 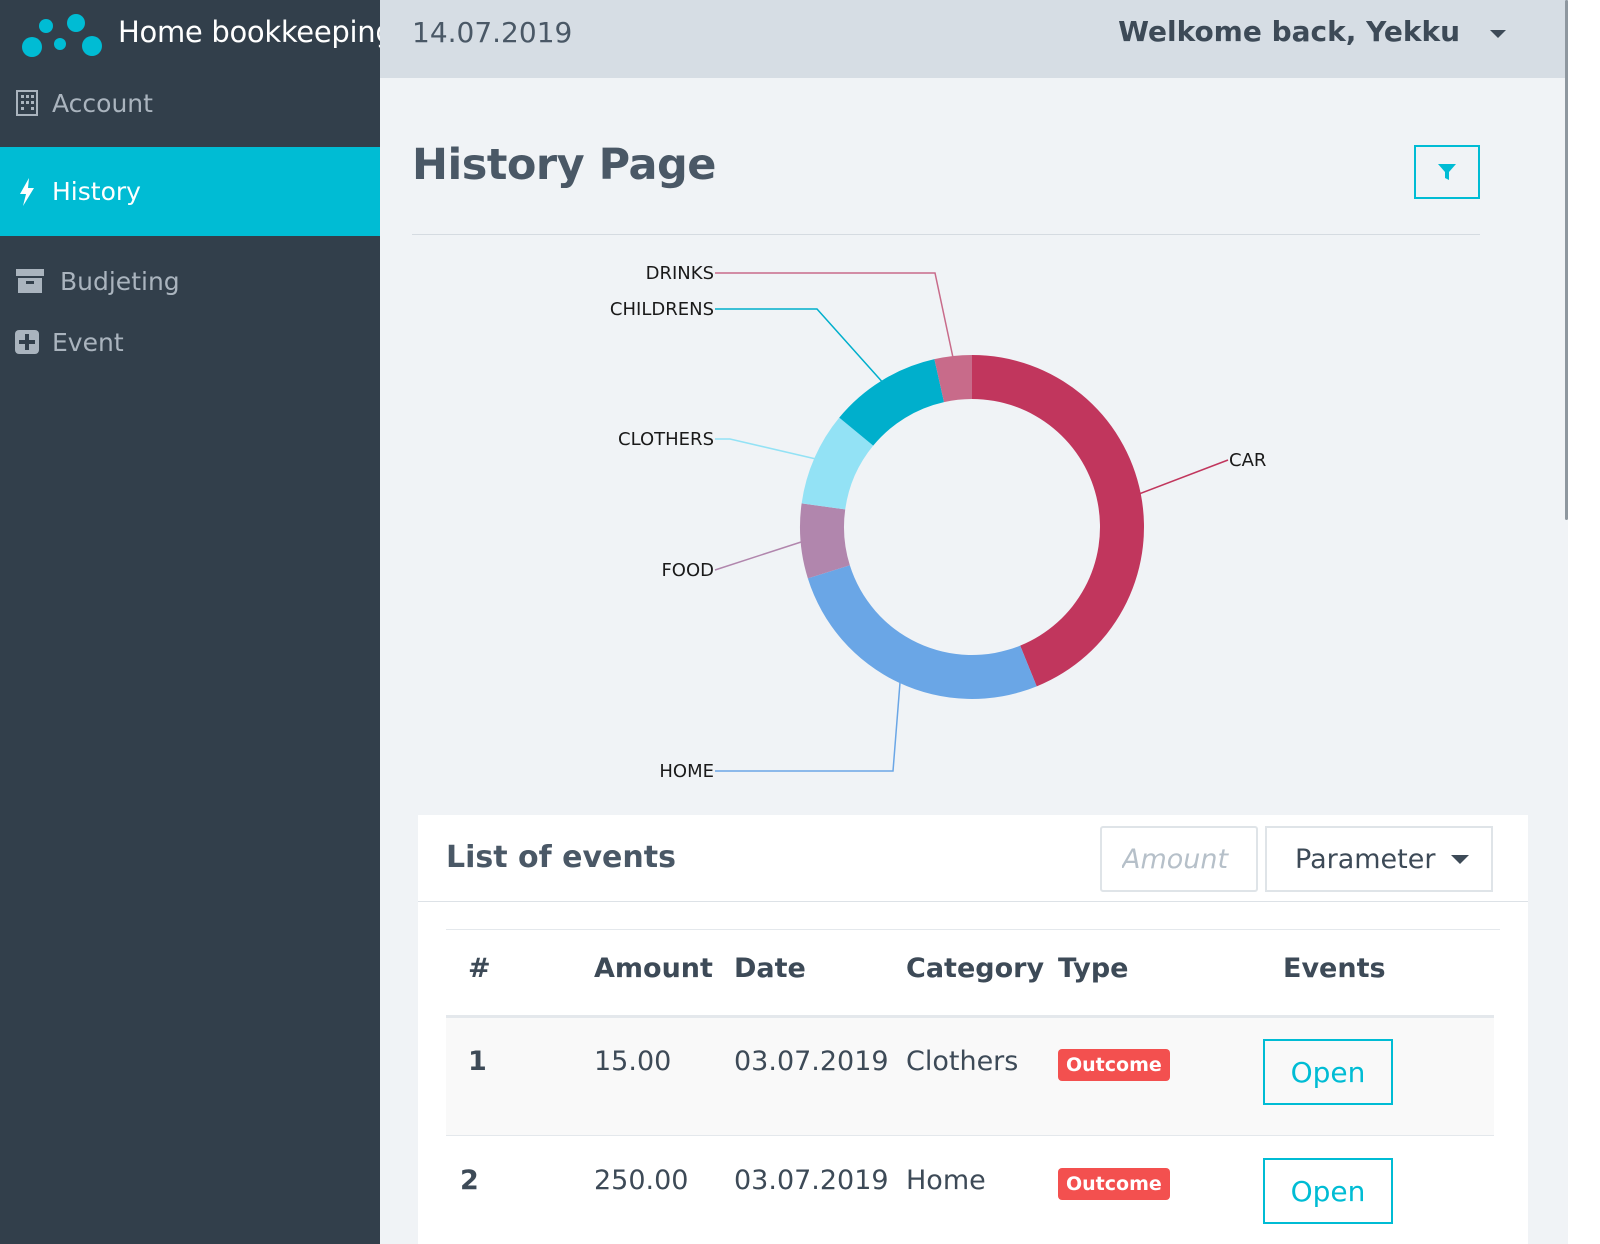 What do you see at coordinates (564, 165) in the screenshot?
I see `page-title: History Page` at bounding box center [564, 165].